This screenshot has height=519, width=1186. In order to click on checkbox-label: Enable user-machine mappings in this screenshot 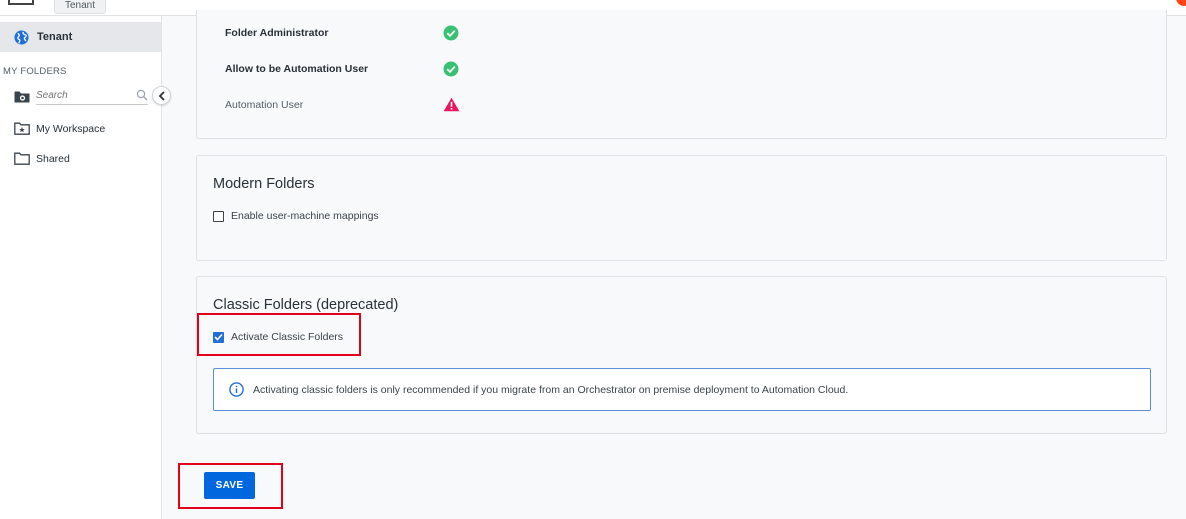, I will do `click(305, 216)`.